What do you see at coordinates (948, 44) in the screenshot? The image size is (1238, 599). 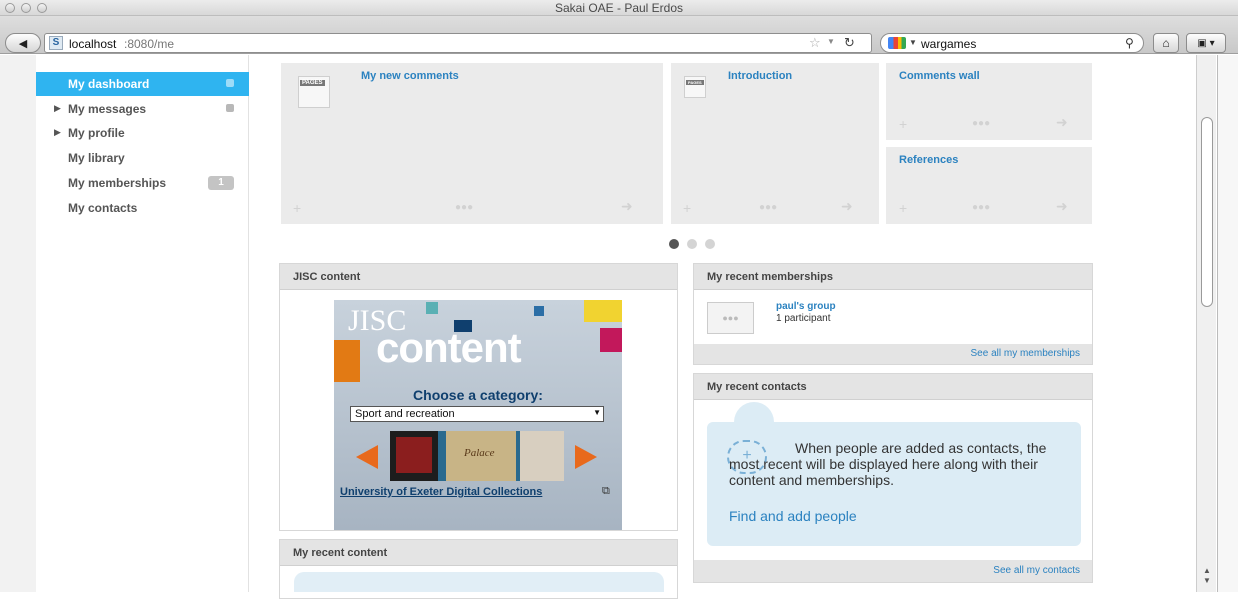 I see `search-input: wargames` at bounding box center [948, 44].